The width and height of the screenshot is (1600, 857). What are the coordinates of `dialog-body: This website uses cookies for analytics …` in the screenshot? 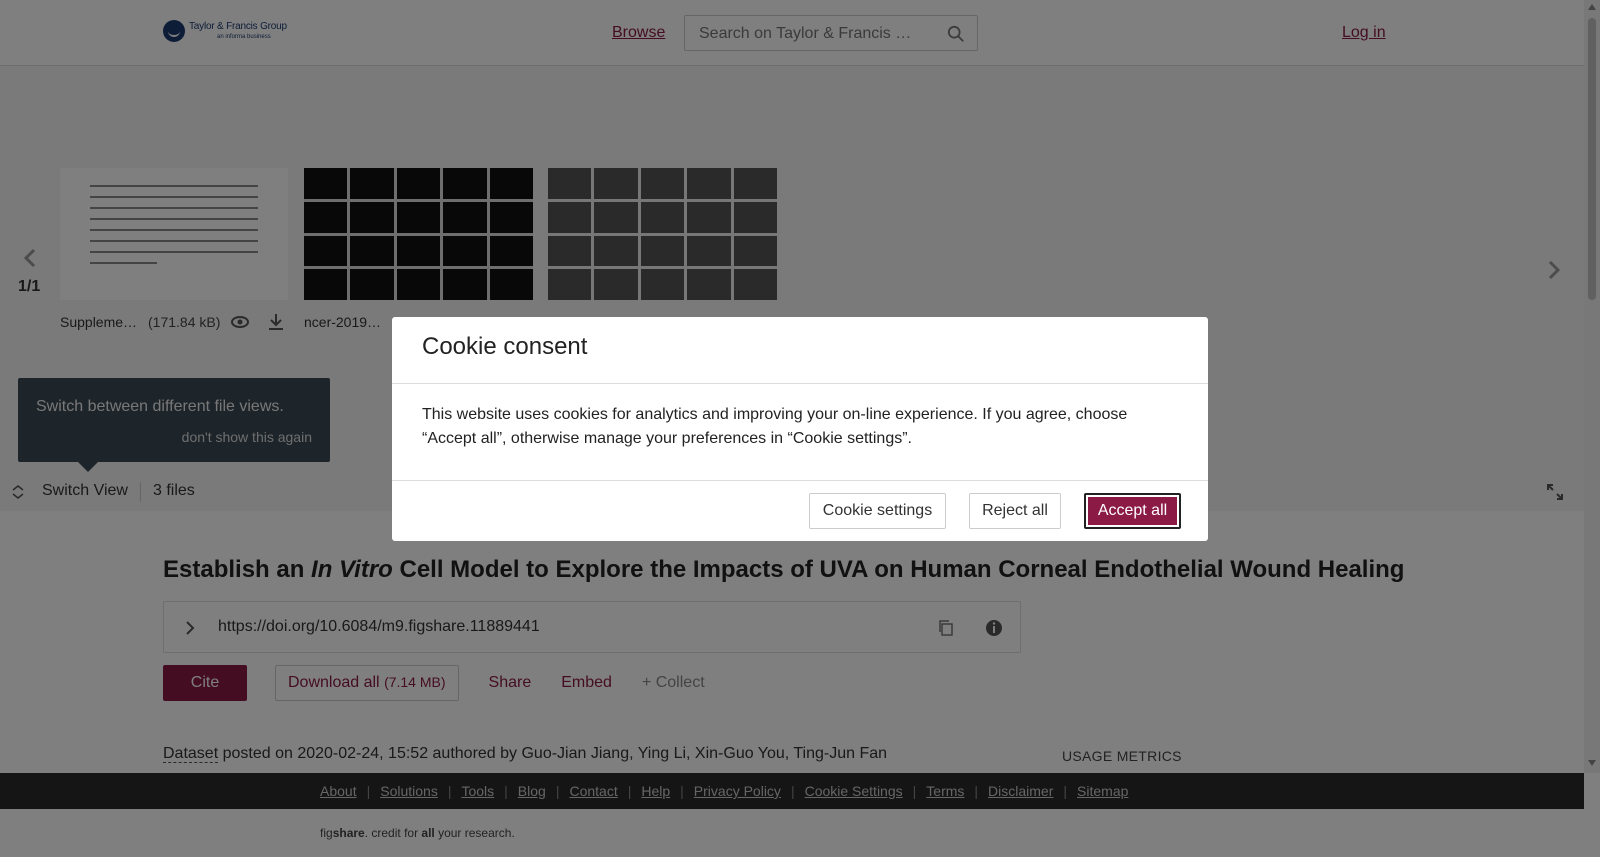 It's located at (775, 426).